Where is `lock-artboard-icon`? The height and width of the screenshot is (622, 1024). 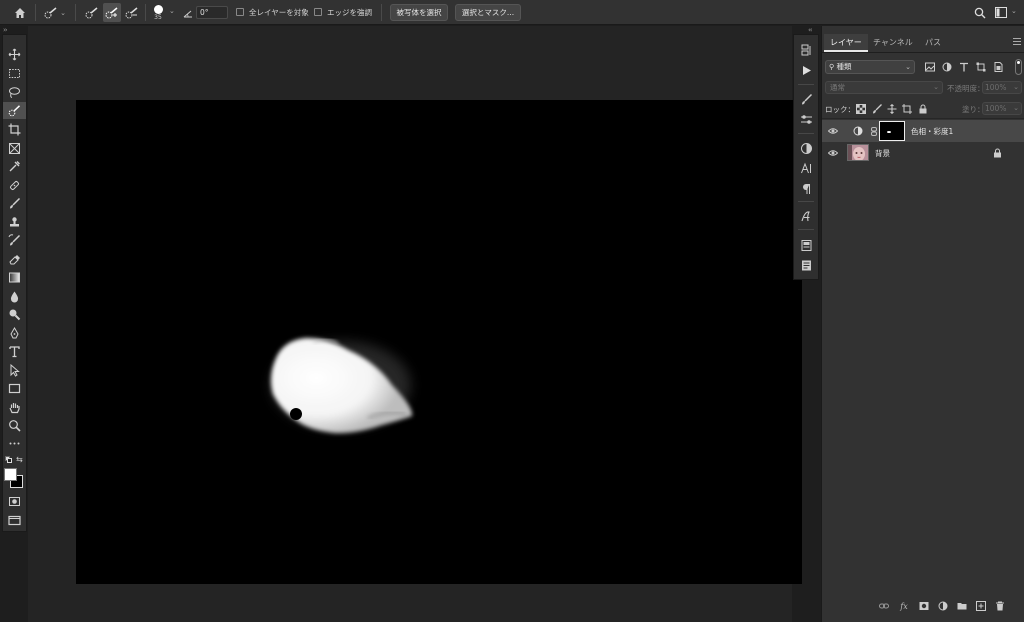
lock-artboard-icon is located at coordinates (906, 108).